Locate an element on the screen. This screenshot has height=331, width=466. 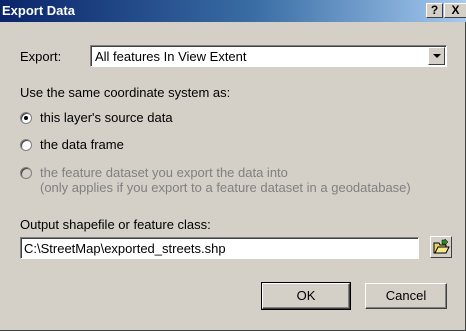
help-icon: ? is located at coordinates (434, 10).